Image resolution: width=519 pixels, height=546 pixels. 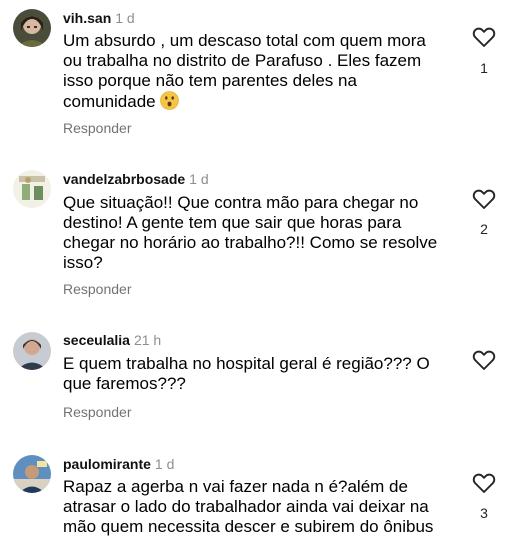 I want to click on username: paulomirante, so click(x=107, y=464).